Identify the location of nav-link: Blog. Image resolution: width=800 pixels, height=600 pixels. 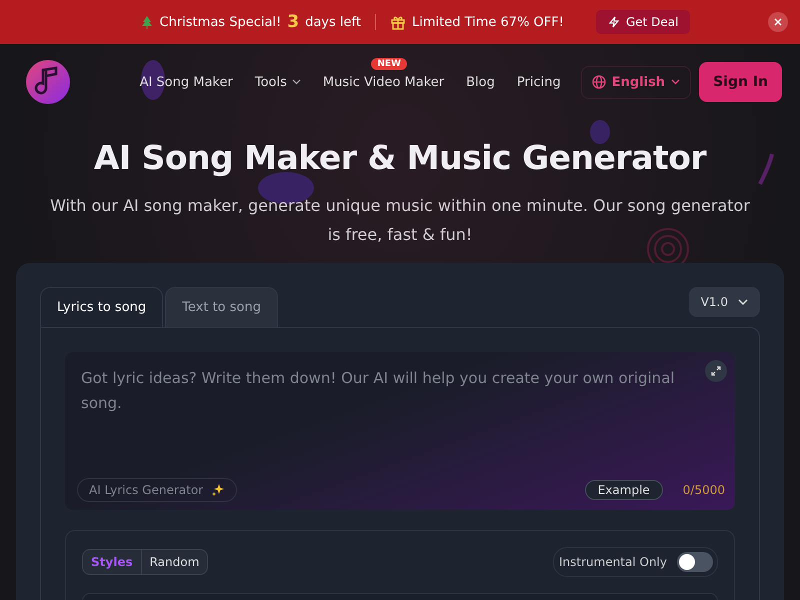
(480, 82).